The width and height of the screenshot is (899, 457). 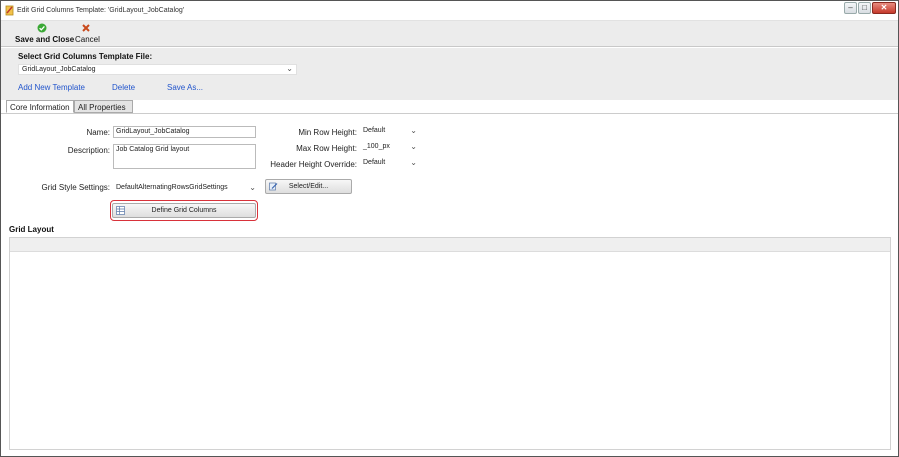 What do you see at coordinates (326, 148) in the screenshot?
I see `max-row-height-label: Max Row Height:` at bounding box center [326, 148].